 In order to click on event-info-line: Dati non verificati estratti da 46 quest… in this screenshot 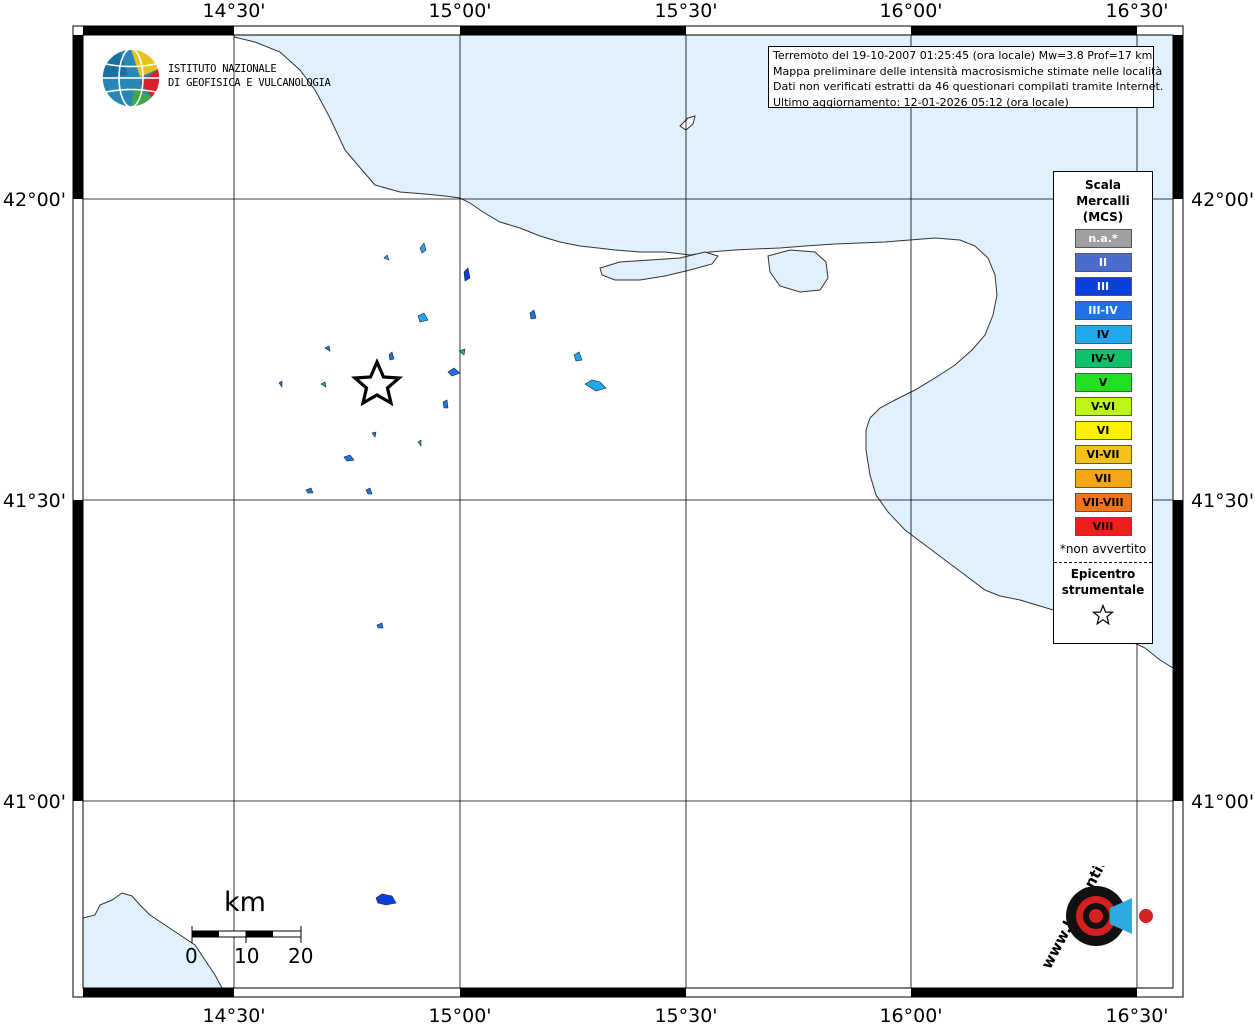, I will do `click(968, 86)`.